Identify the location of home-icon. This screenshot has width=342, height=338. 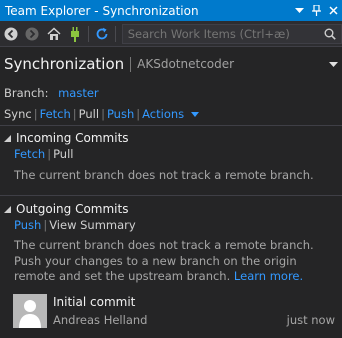
(54, 34).